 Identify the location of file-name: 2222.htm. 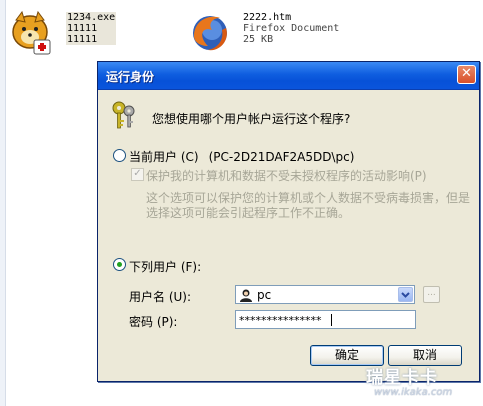
(267, 17).